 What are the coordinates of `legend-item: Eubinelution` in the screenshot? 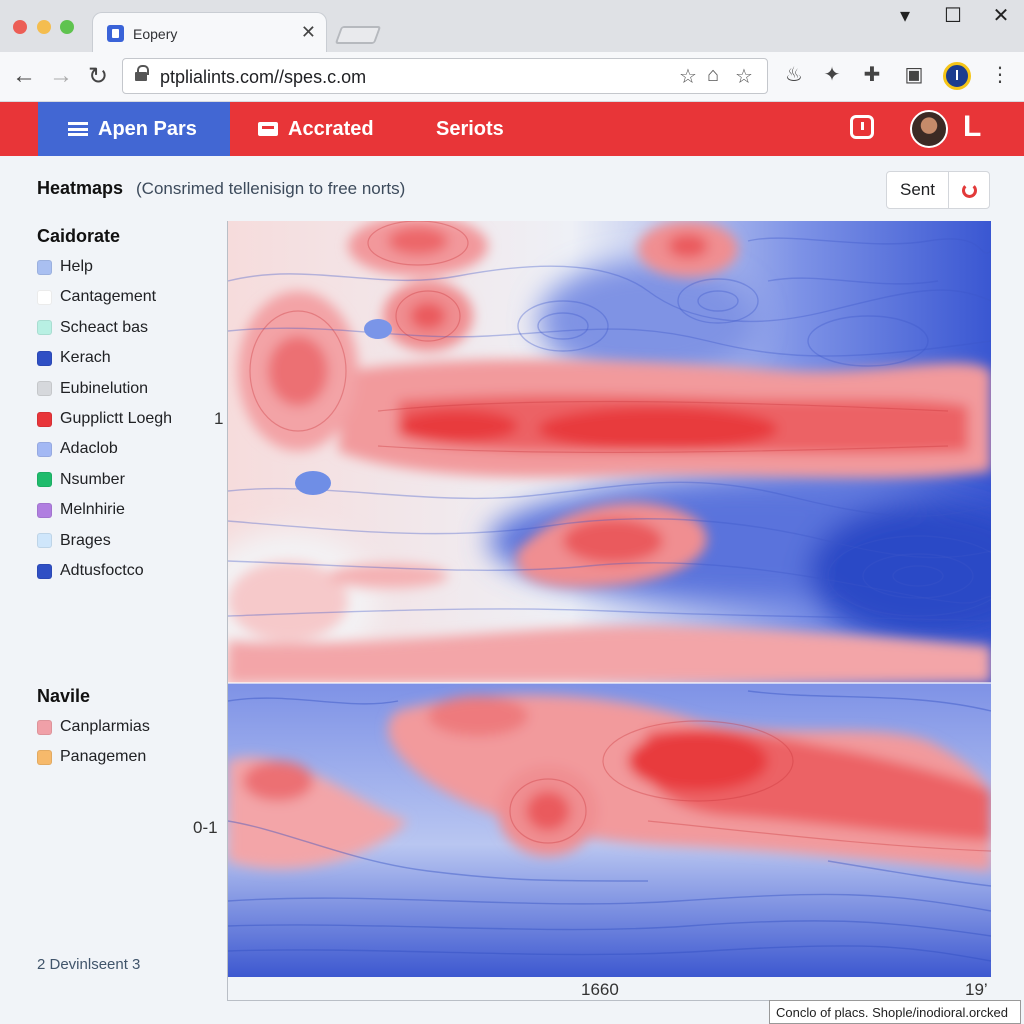 It's located at (92, 389).